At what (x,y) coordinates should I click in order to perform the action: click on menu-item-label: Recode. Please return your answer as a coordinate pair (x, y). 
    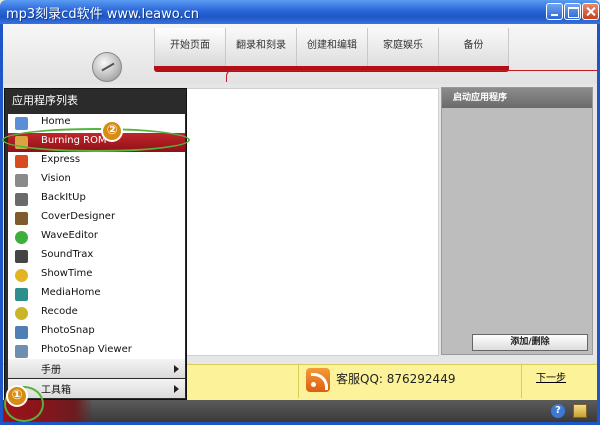
    Looking at the image, I should click on (59, 311).